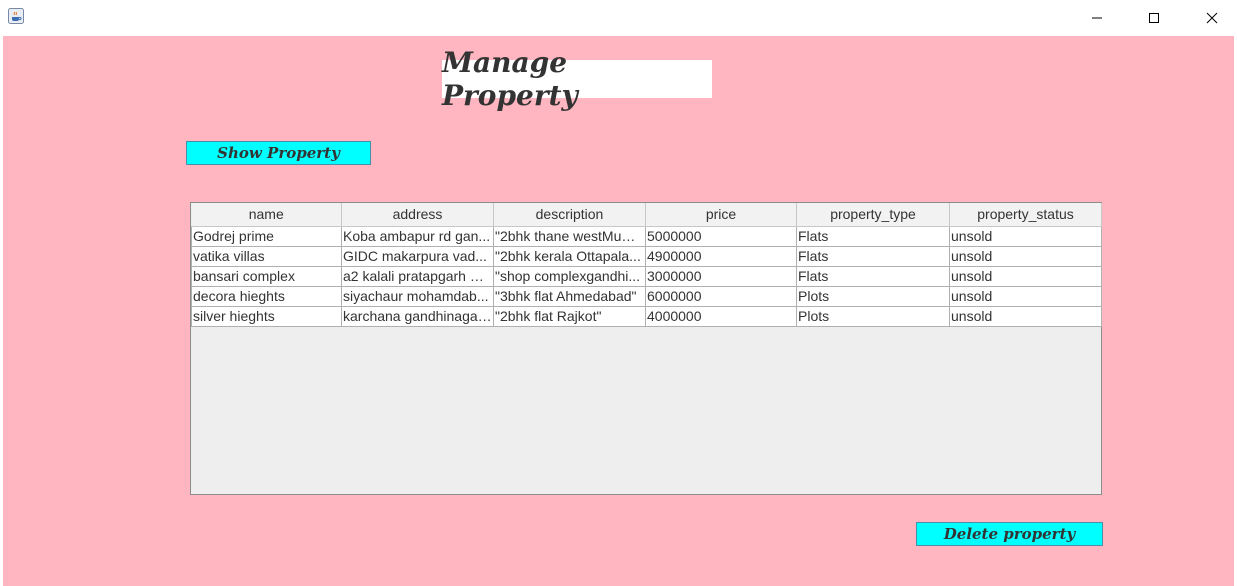 The height and width of the screenshot is (586, 1237). What do you see at coordinates (16, 16) in the screenshot?
I see `java-cup-icon` at bounding box center [16, 16].